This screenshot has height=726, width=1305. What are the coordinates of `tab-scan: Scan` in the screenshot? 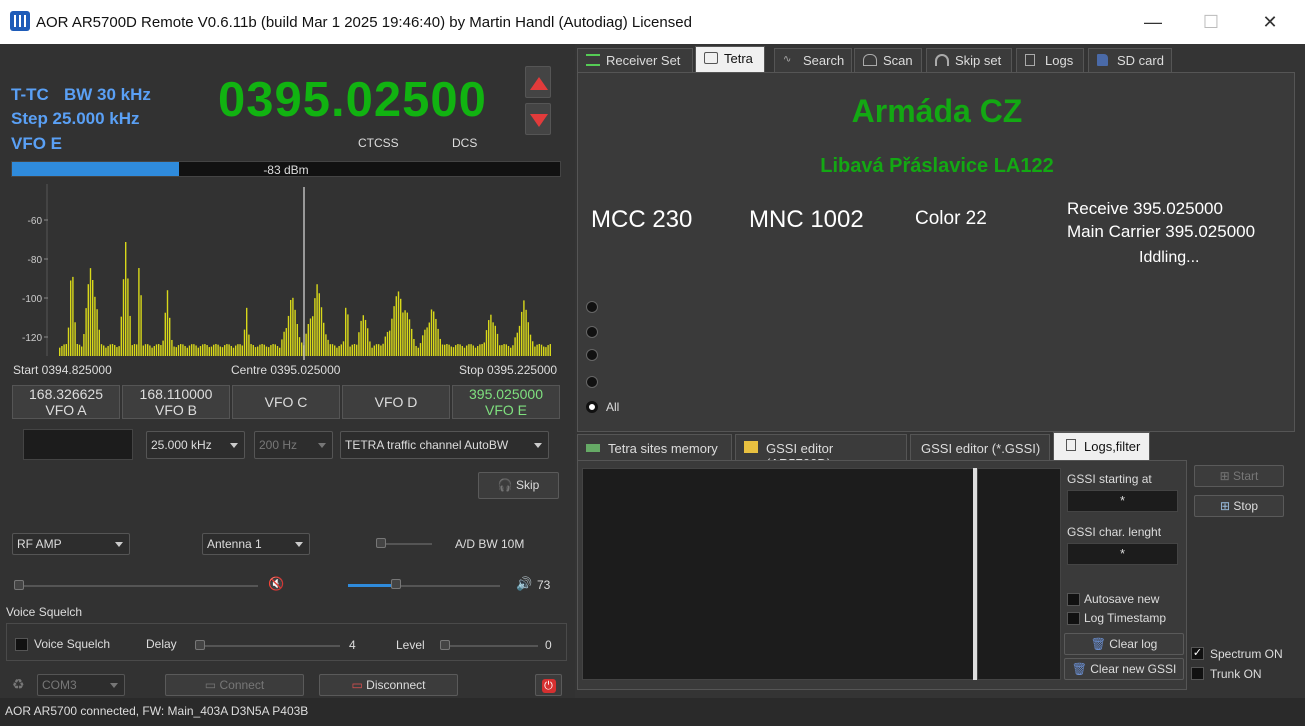 It's located at (888, 60).